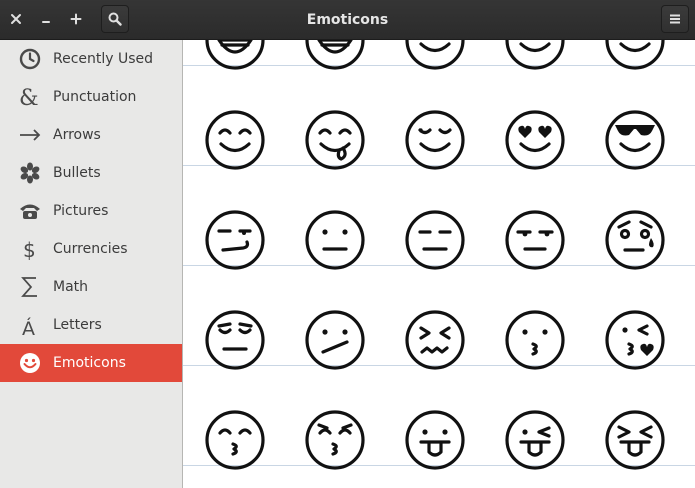 The height and width of the screenshot is (488, 695). What do you see at coordinates (30, 211) in the screenshot?
I see `telephone-icon` at bounding box center [30, 211].